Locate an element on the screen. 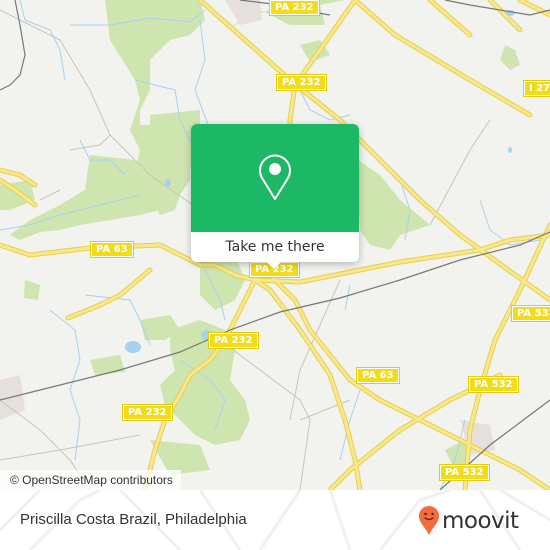 Image resolution: width=550 pixels, height=550 pixels. brand-name: moovit is located at coordinates (480, 521).